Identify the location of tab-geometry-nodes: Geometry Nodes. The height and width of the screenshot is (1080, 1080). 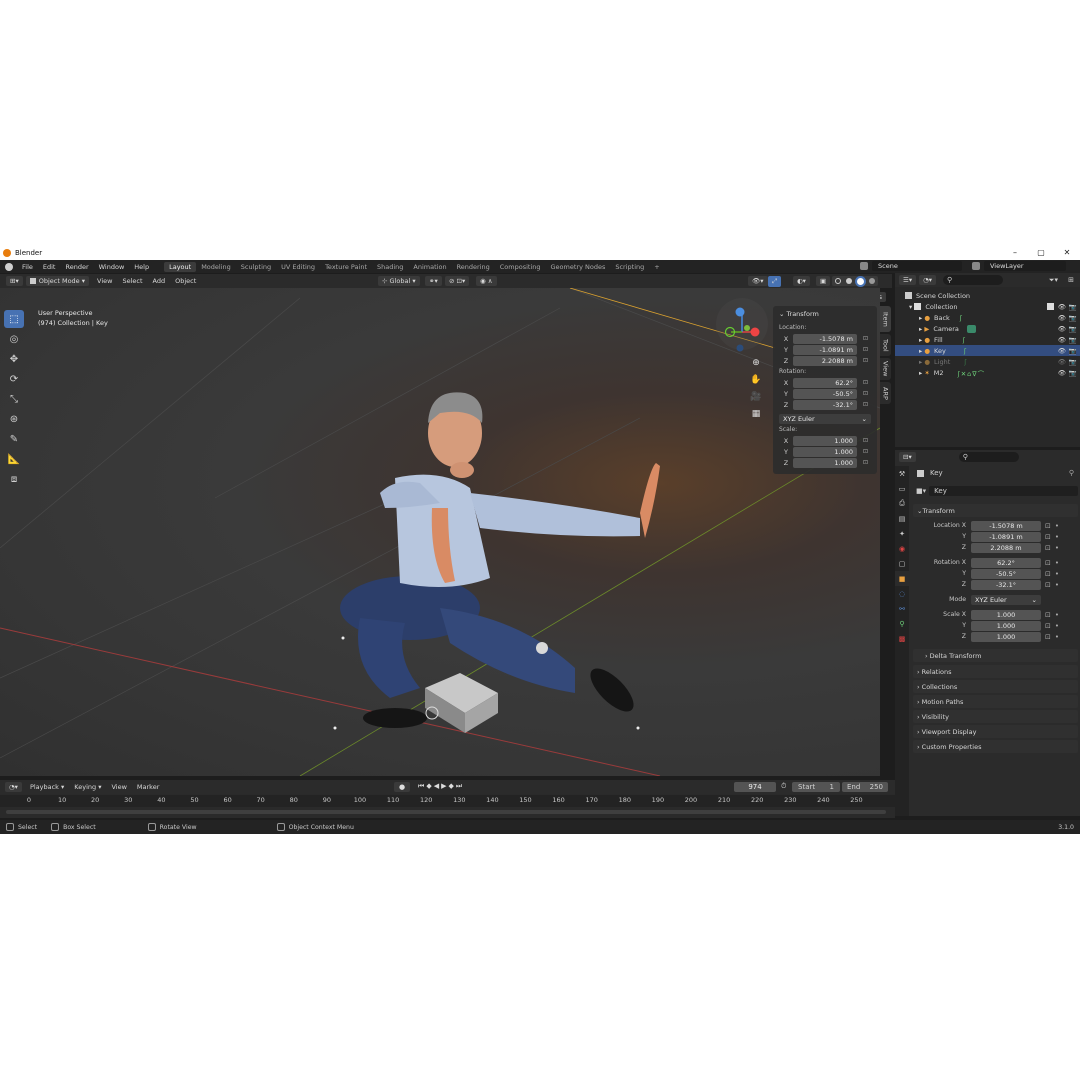
(578, 267).